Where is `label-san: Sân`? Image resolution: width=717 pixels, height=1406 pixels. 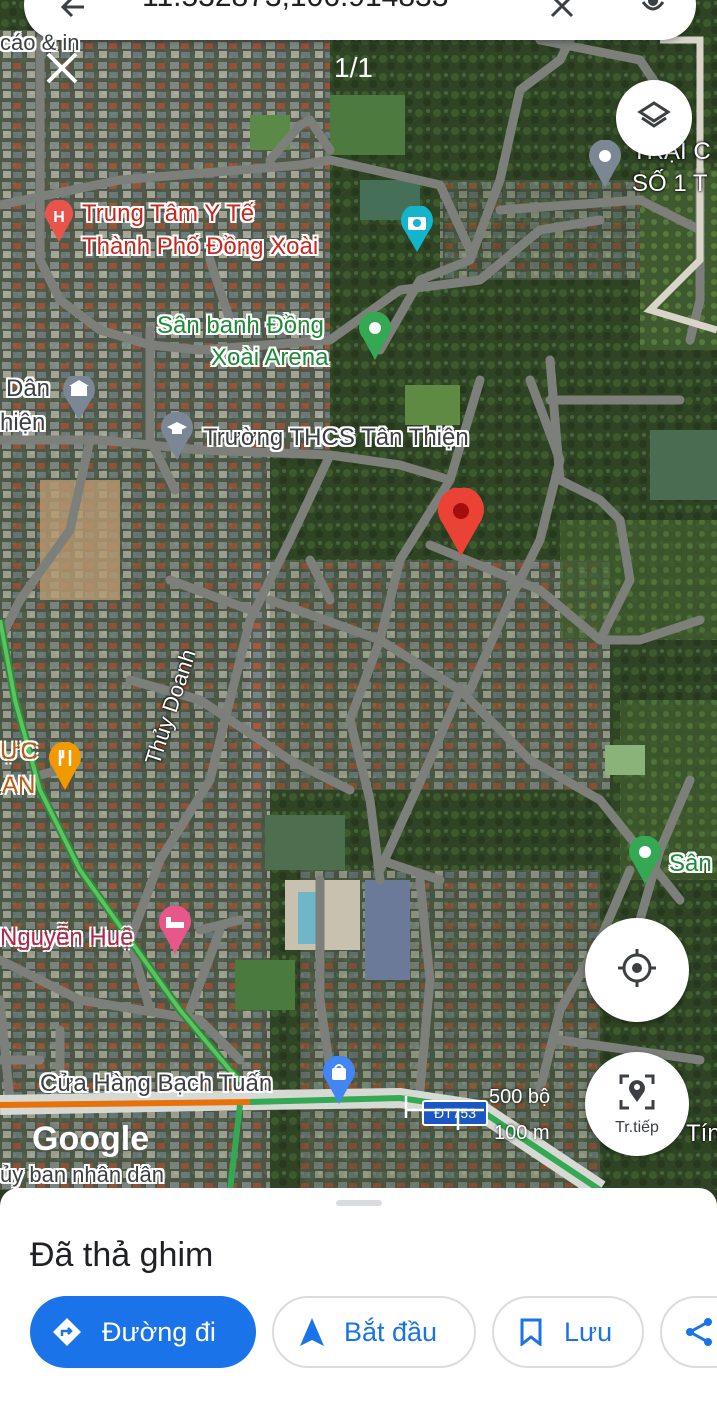 label-san: Sân is located at coordinates (690, 864).